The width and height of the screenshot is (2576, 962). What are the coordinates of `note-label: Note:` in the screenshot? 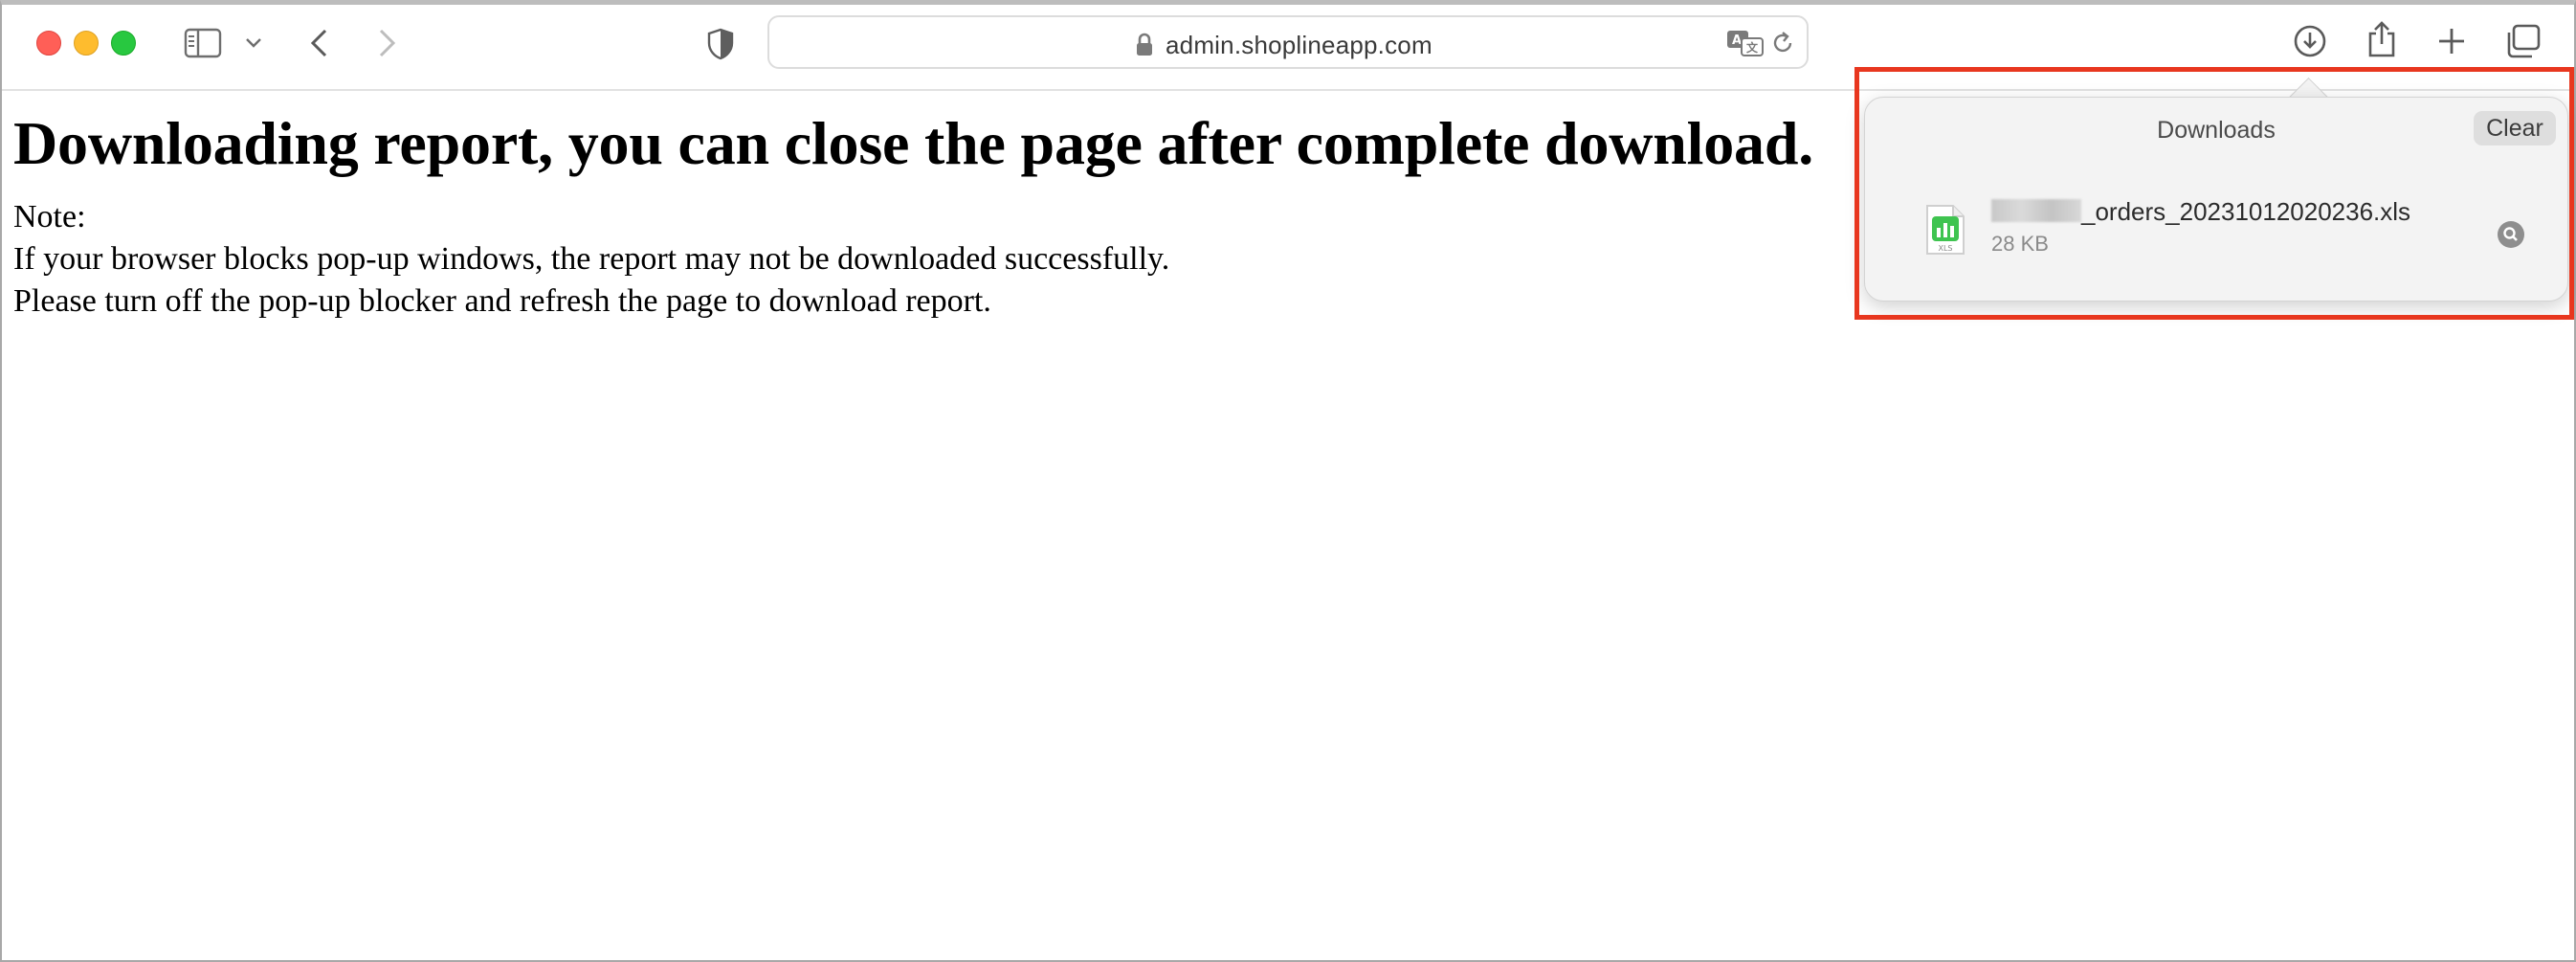 It's located at (49, 217).